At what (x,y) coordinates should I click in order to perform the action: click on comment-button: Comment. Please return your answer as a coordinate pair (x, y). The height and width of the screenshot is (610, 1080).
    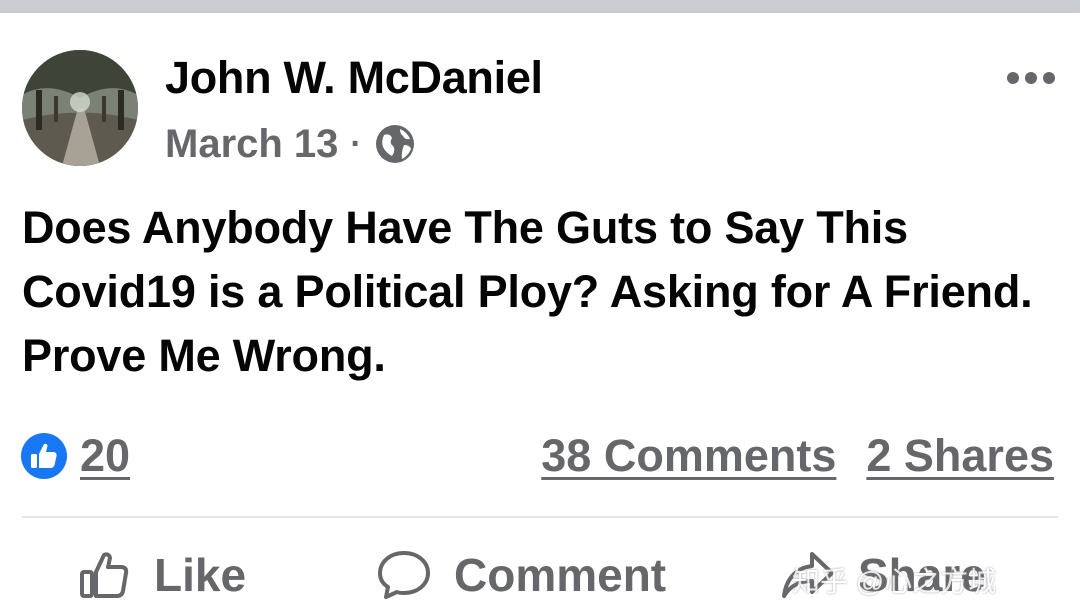
    Looking at the image, I should click on (521, 575).